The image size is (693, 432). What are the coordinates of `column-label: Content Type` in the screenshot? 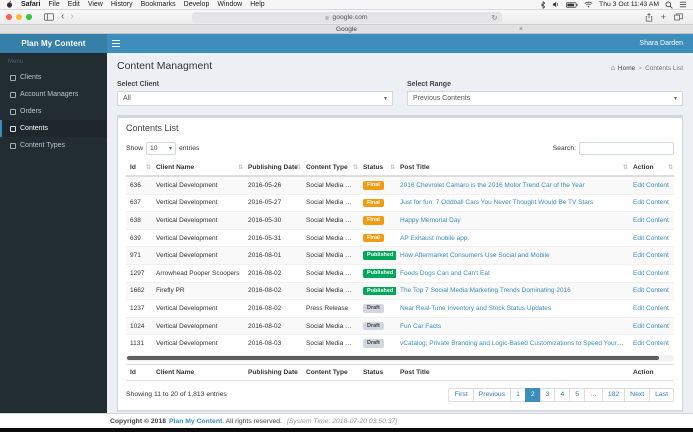 It's located at (327, 167).